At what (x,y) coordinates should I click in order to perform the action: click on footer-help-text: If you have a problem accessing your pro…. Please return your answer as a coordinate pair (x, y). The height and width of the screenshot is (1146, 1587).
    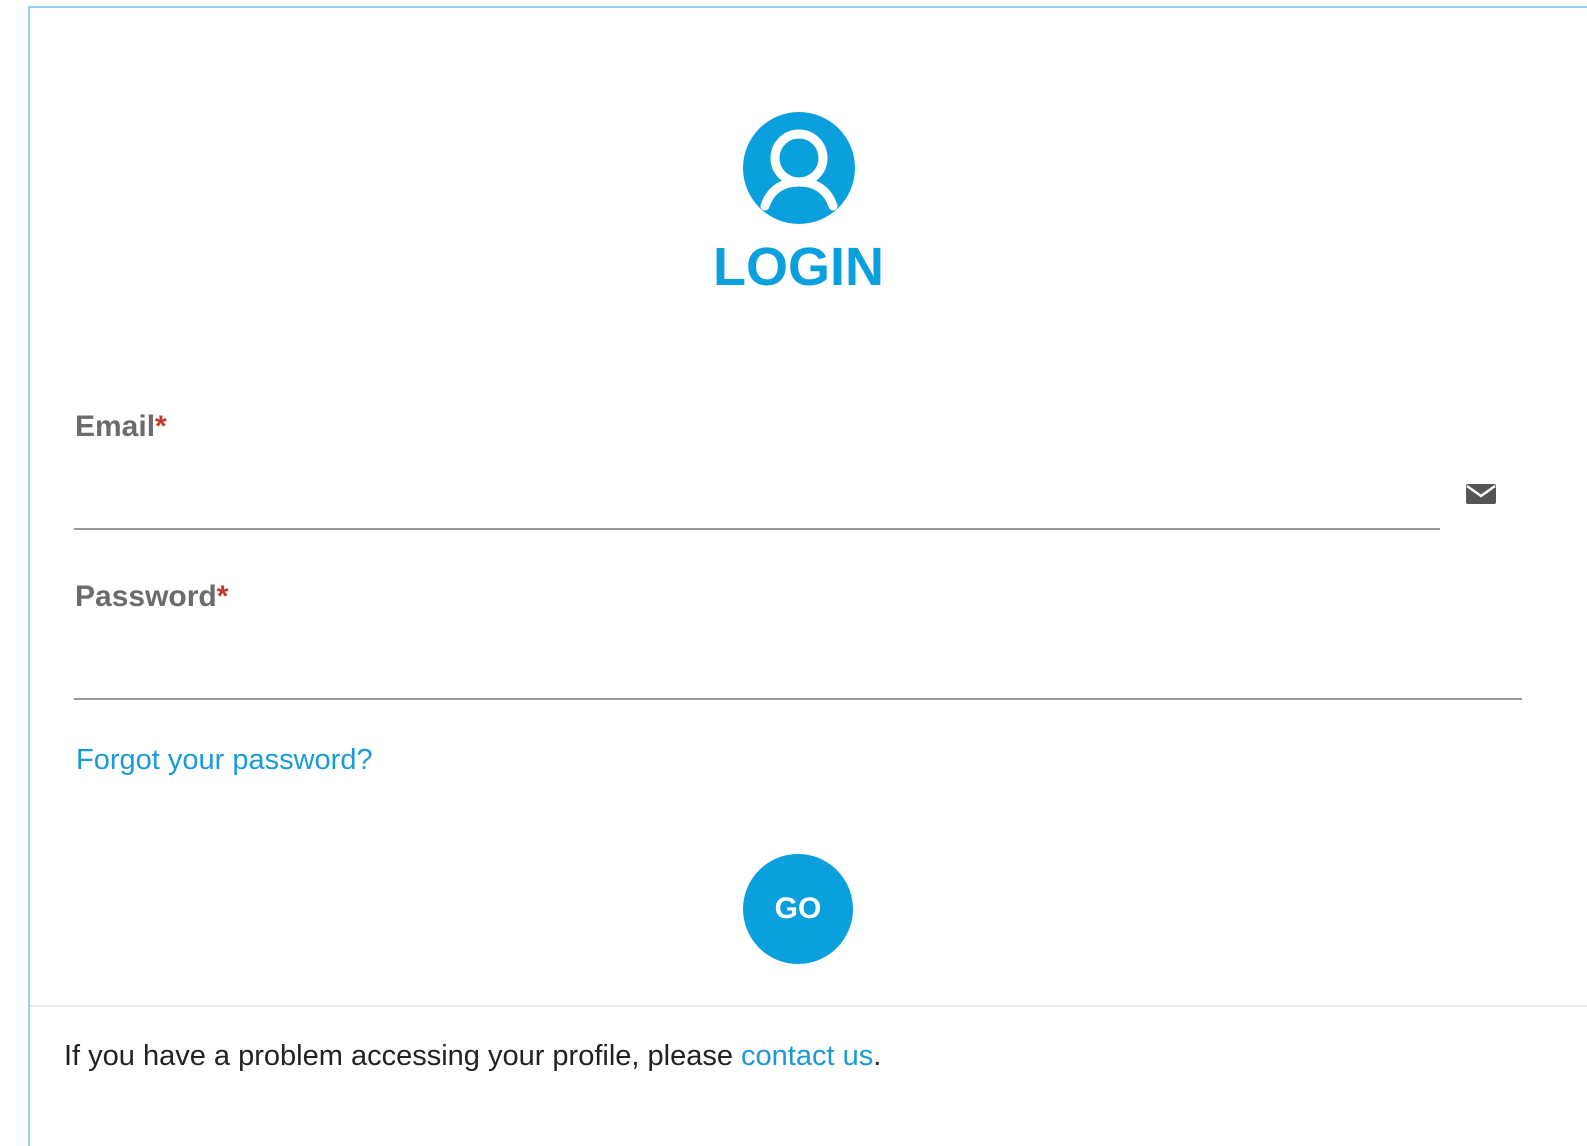
    Looking at the image, I should click on (472, 1056).